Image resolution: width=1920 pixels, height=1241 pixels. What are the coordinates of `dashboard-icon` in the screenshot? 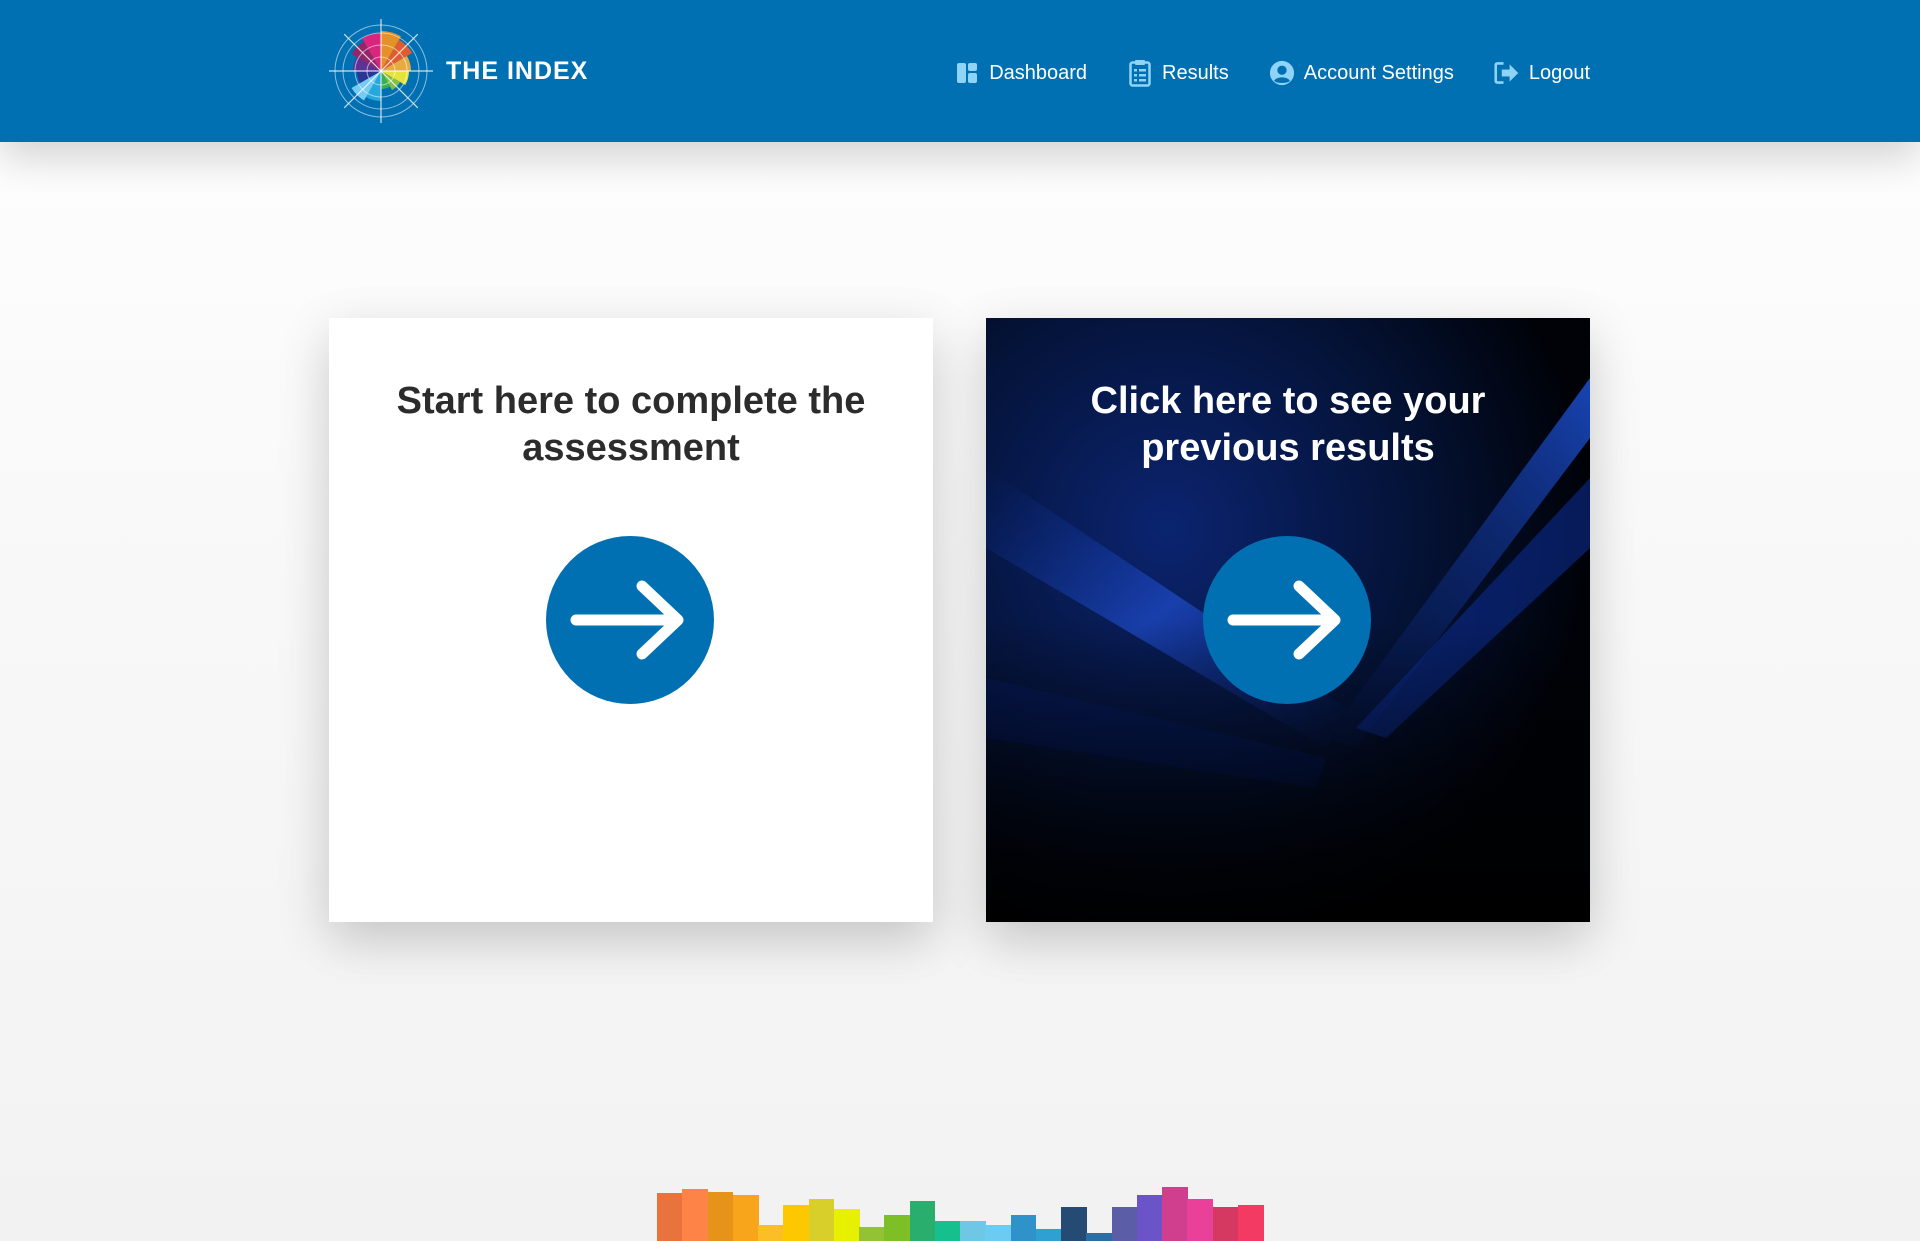 It's located at (967, 73).